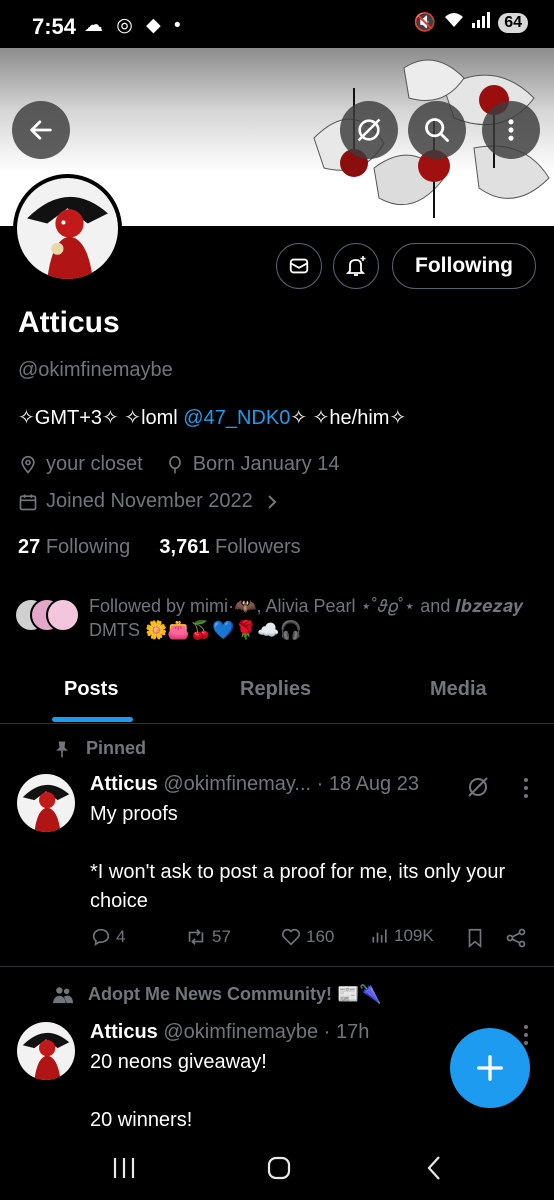 The height and width of the screenshot is (1200, 554). I want to click on home-icon, so click(279, 1168).